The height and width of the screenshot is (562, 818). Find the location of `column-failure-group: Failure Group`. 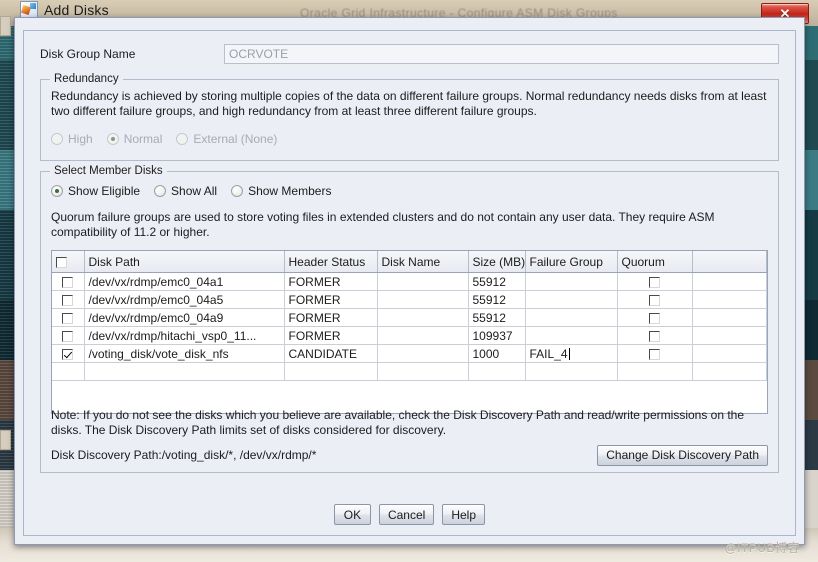

column-failure-group: Failure Group is located at coordinates (571, 262).